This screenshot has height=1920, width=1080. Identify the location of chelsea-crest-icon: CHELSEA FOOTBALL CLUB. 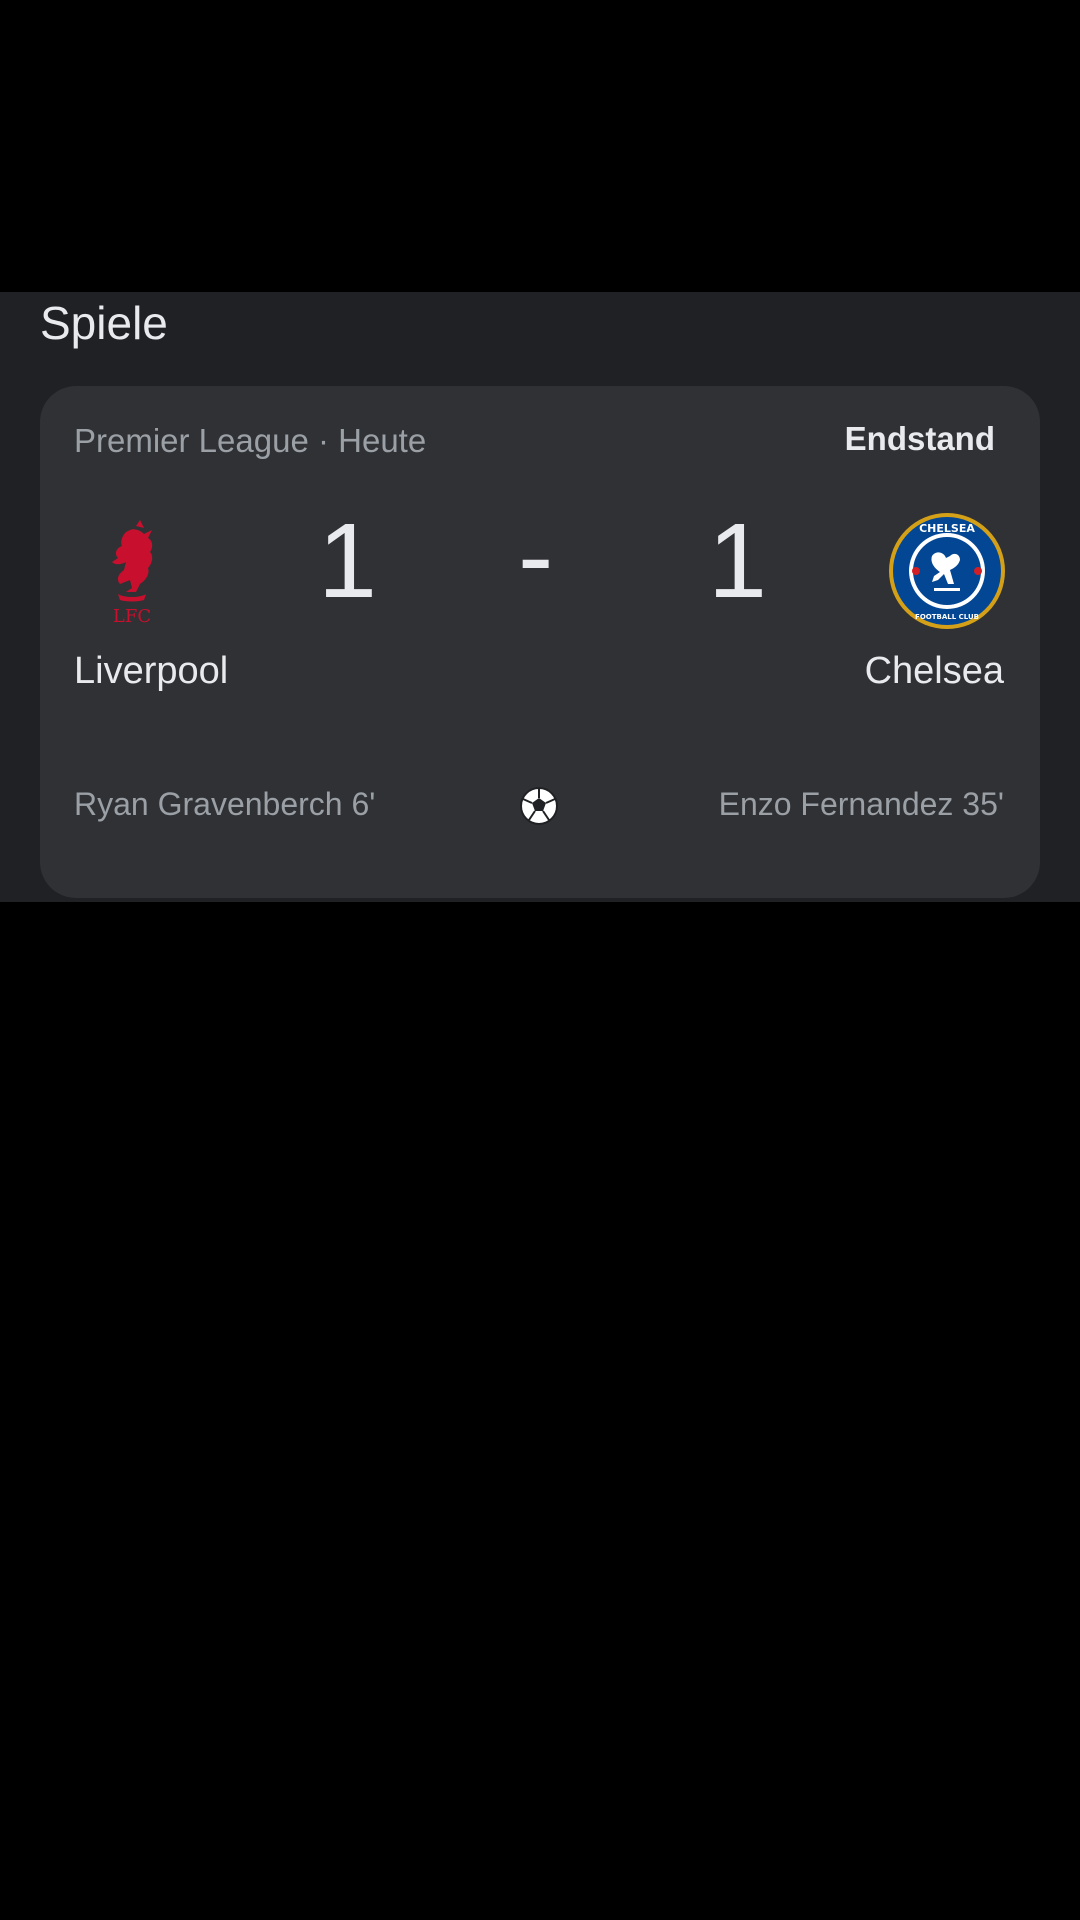
(947, 571).